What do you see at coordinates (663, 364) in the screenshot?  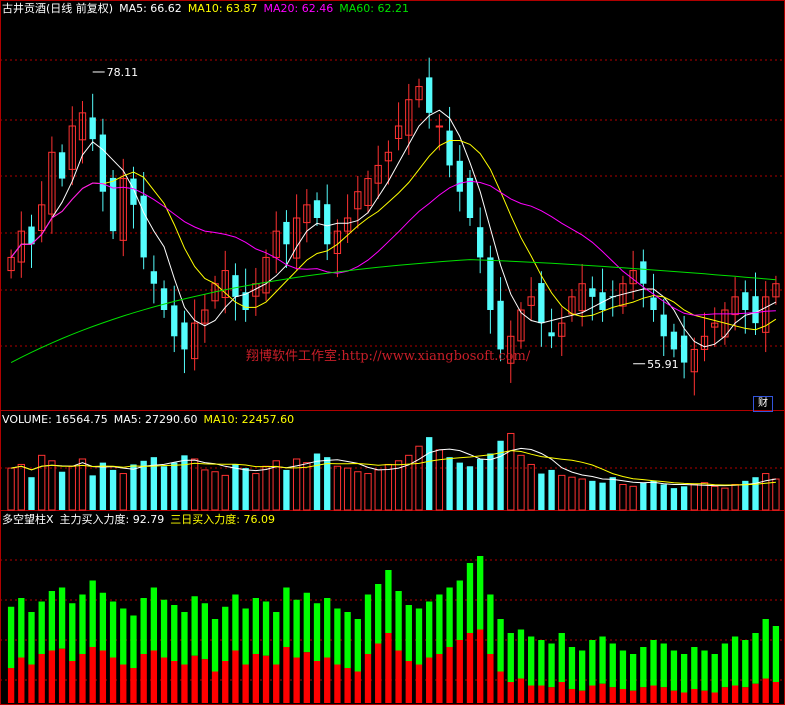 I see `low-marker-label: 55.91` at bounding box center [663, 364].